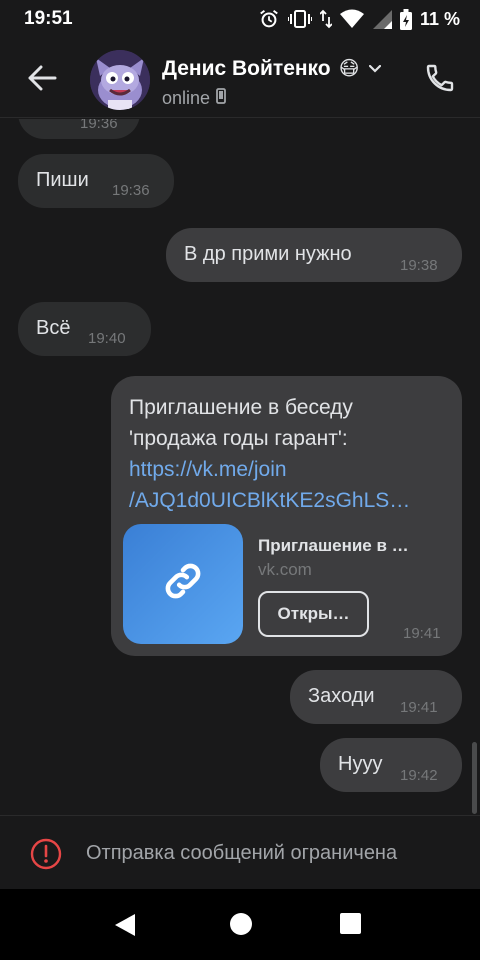  I want to click on arrow-left-icon, so click(42, 80).